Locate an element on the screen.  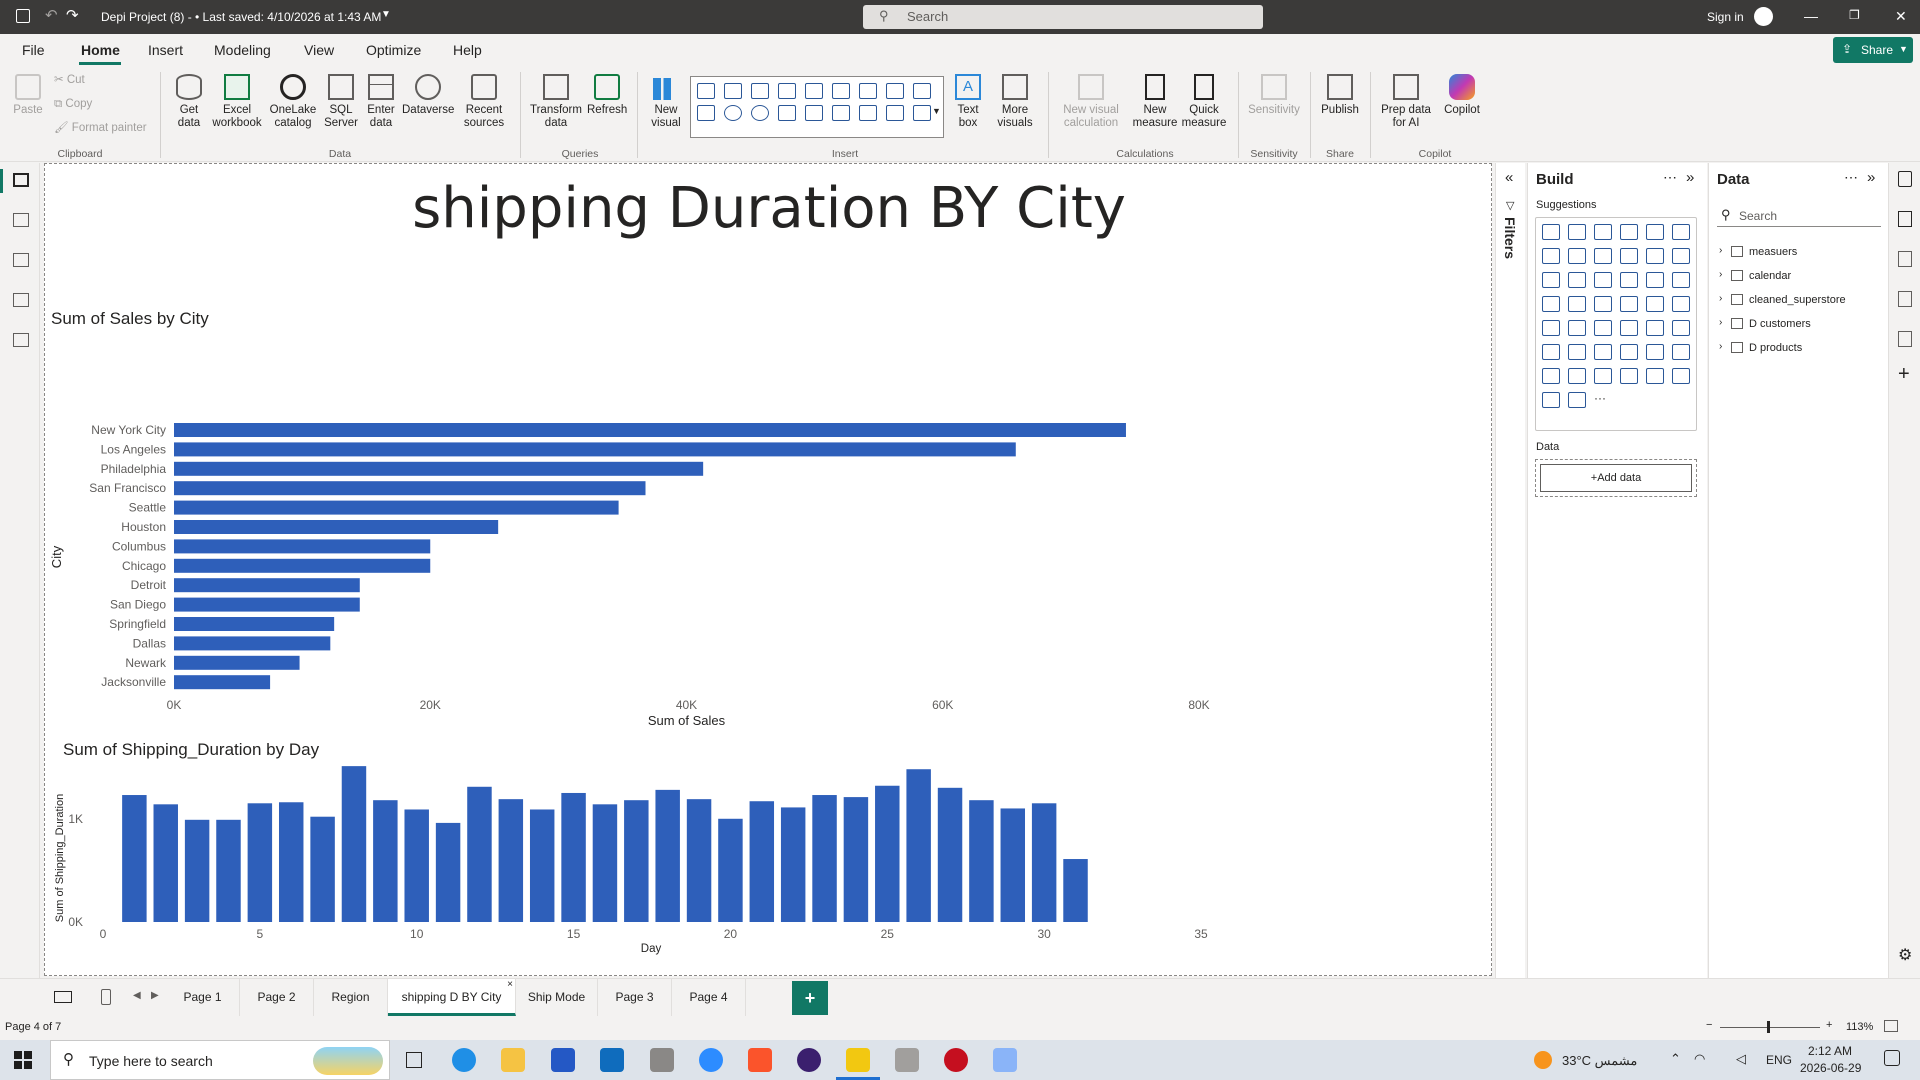
clock-date: 2026-06-29 is located at coordinates (1830, 1068).